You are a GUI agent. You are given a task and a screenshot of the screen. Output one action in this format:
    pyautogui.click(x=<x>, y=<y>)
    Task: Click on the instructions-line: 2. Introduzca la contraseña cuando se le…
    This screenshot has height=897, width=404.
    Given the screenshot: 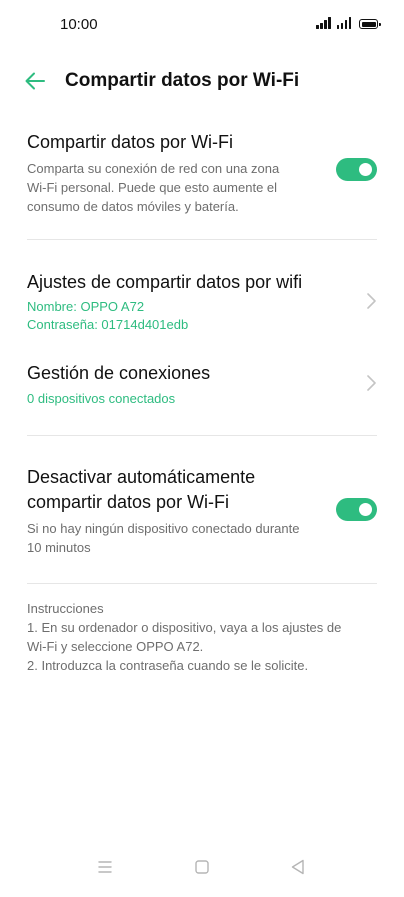 What is the action you would take?
    pyautogui.click(x=168, y=665)
    